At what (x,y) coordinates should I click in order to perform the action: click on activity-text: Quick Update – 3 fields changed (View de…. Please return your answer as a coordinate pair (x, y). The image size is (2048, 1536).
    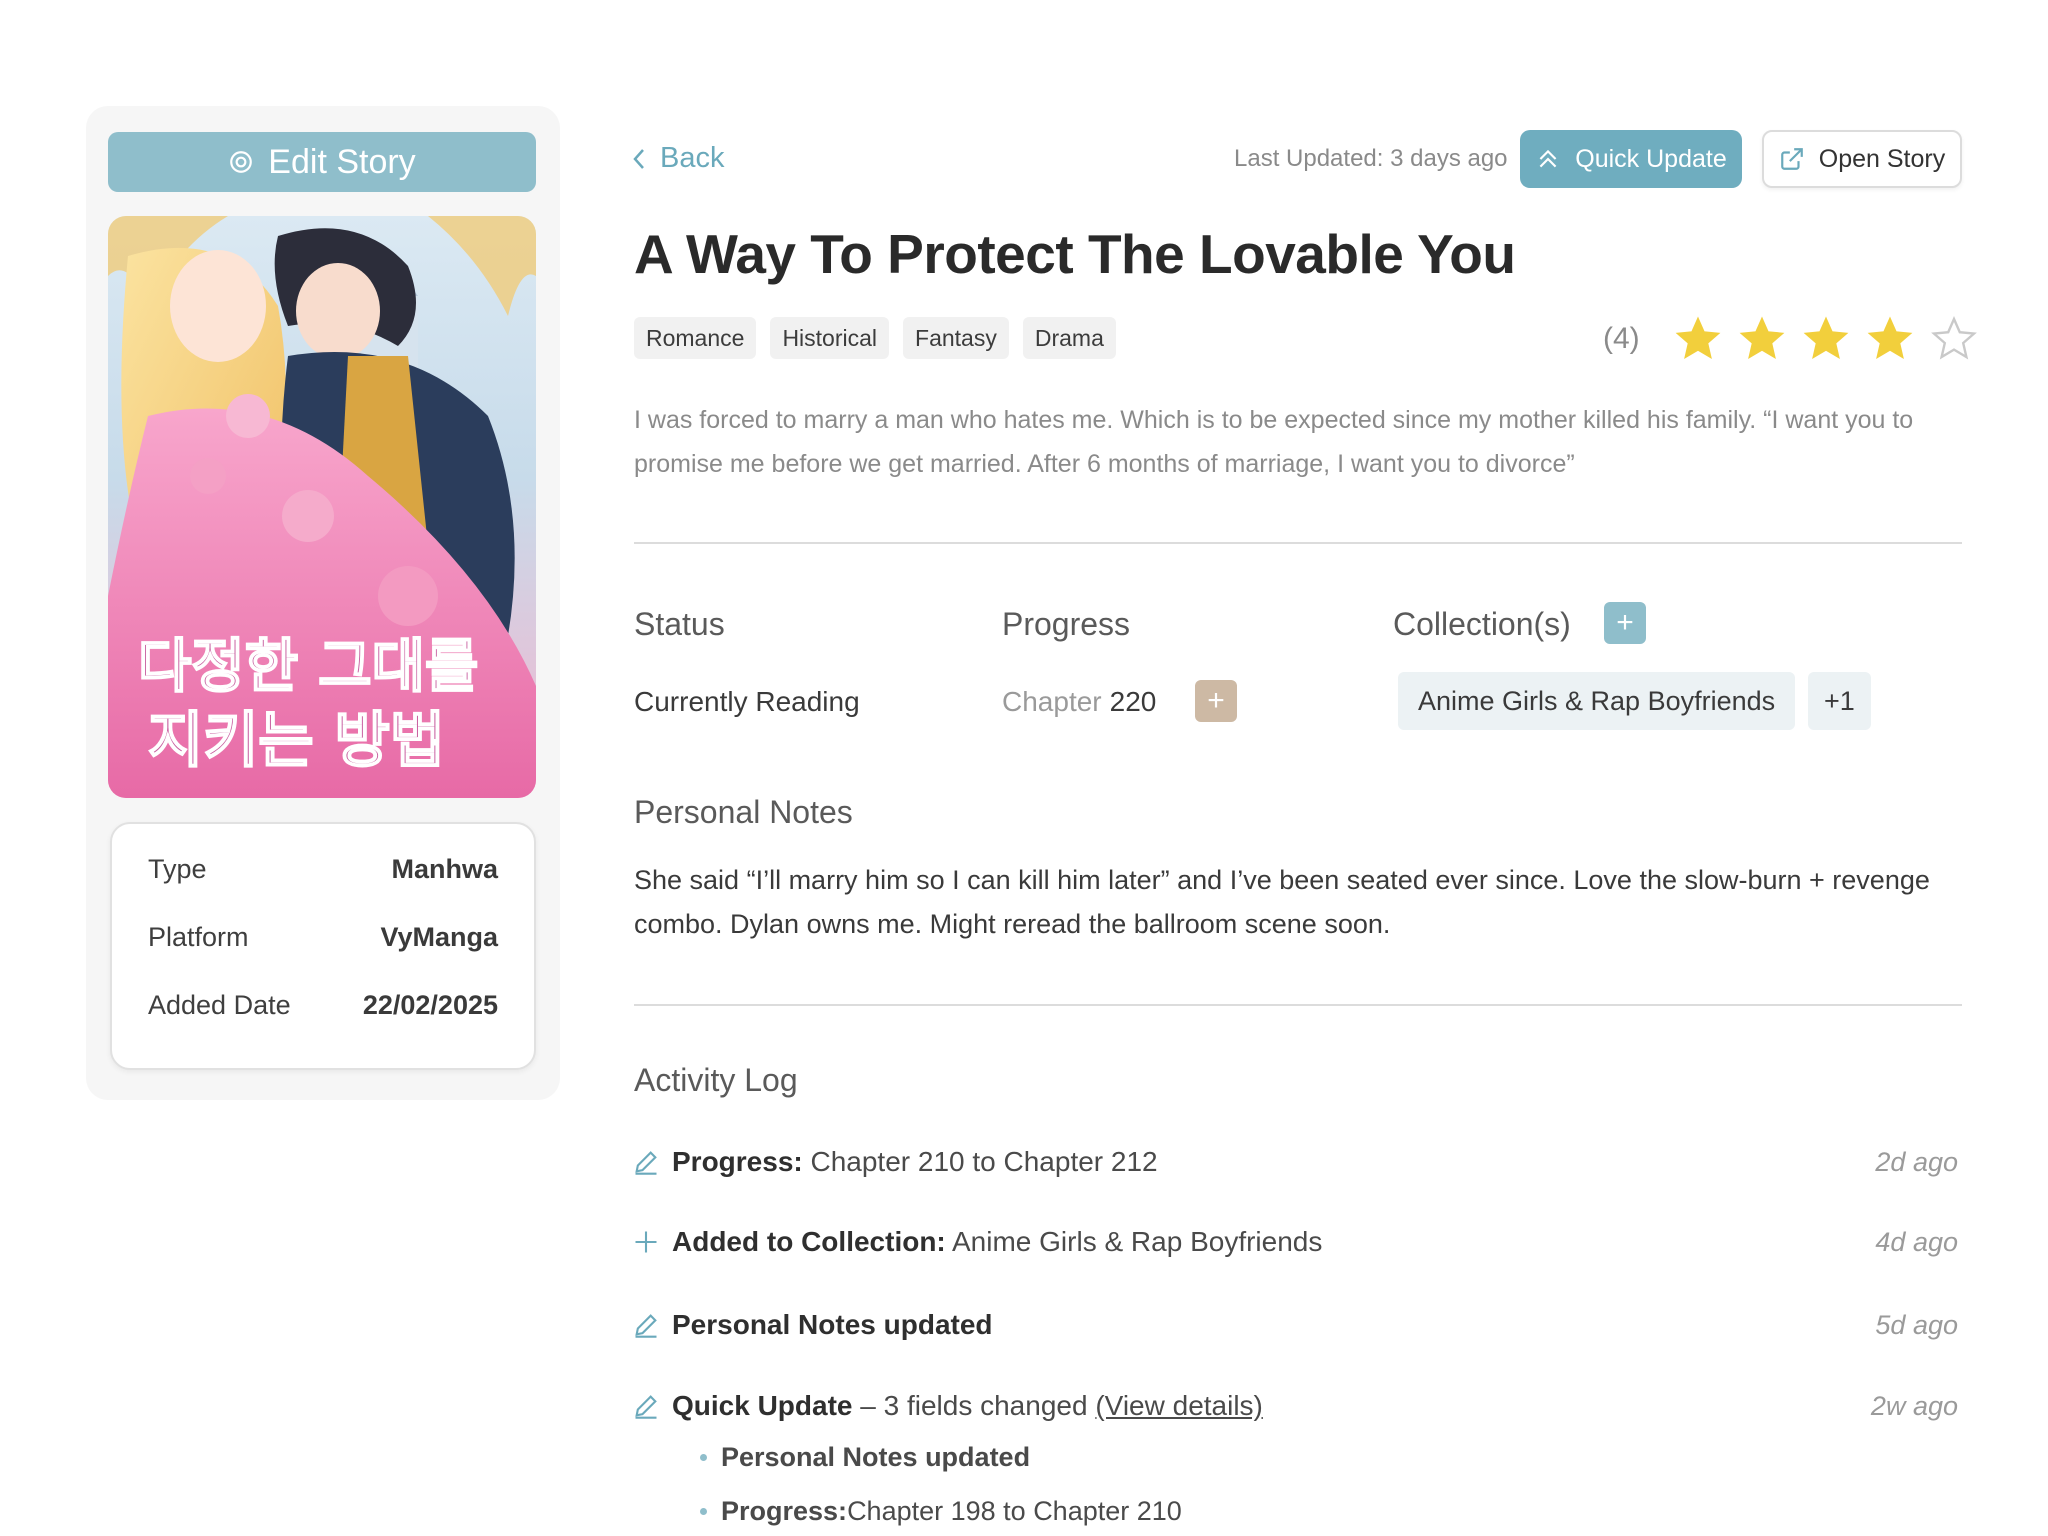
    Looking at the image, I should click on (967, 1406).